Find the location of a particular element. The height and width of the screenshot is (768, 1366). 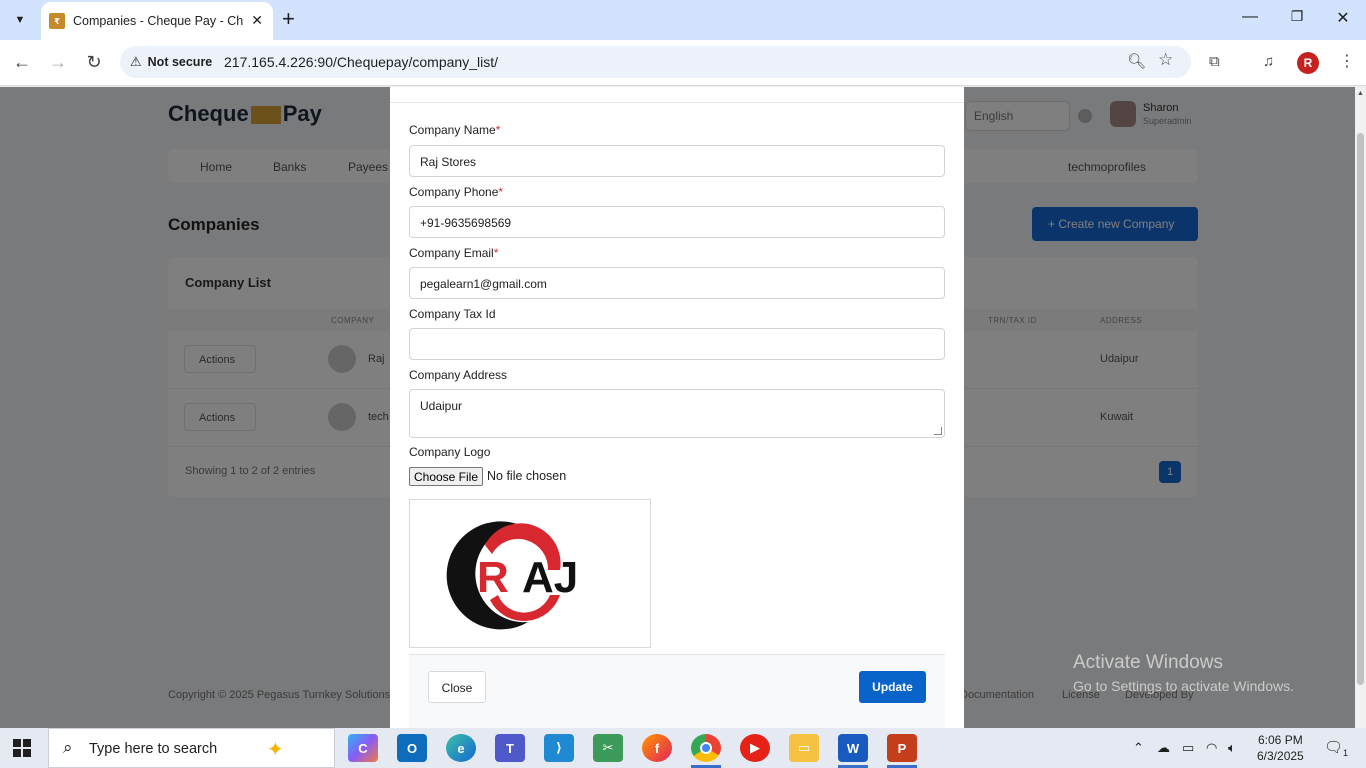

outlook-app-icon: O is located at coordinates (412, 748).